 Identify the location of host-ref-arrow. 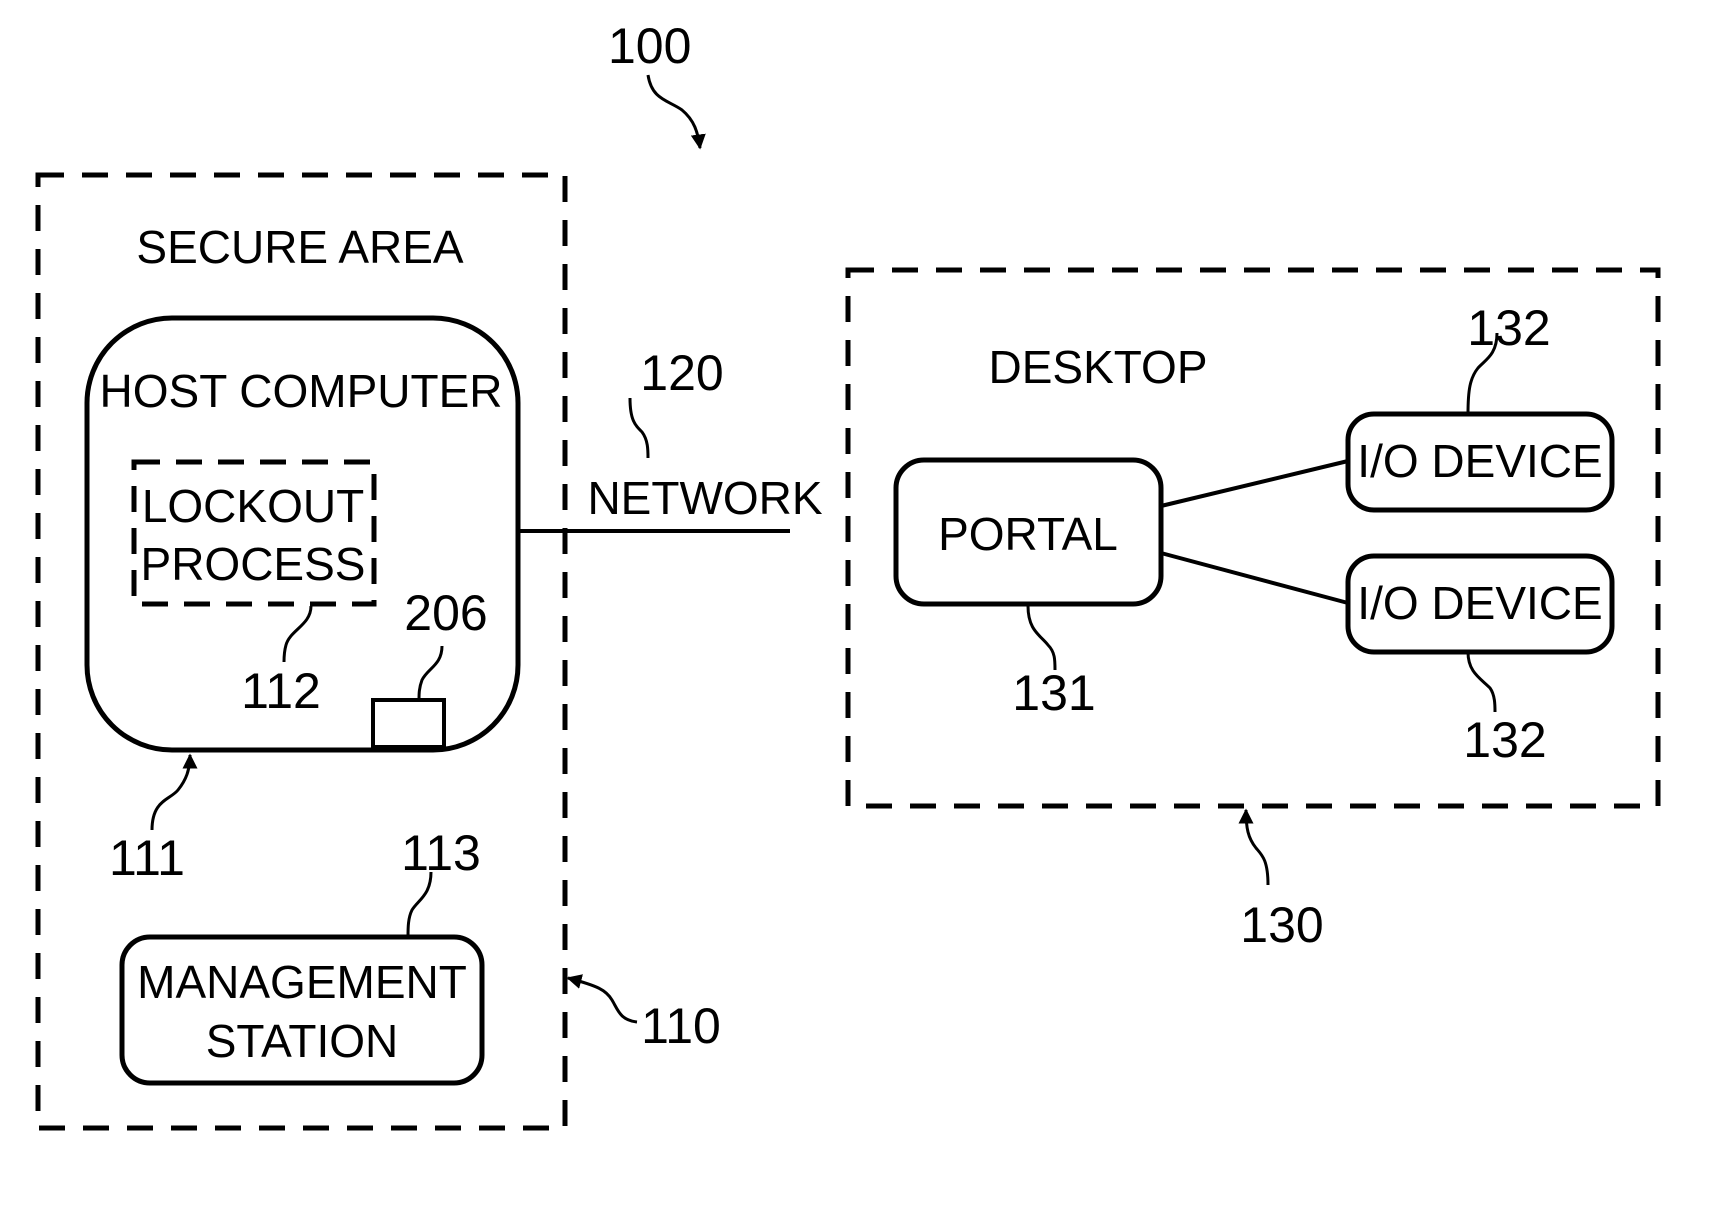
(174, 792).